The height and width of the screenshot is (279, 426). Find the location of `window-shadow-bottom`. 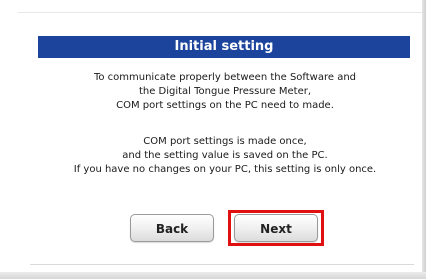

window-shadow-bottom is located at coordinates (213, 275).